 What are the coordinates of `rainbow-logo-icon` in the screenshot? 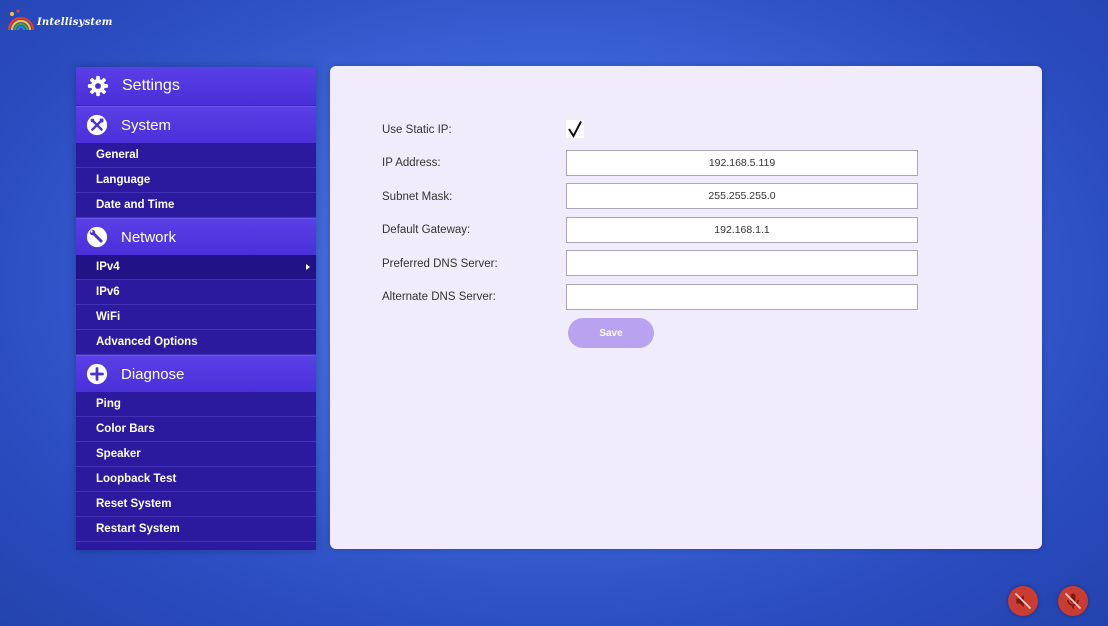 It's located at (21, 20).